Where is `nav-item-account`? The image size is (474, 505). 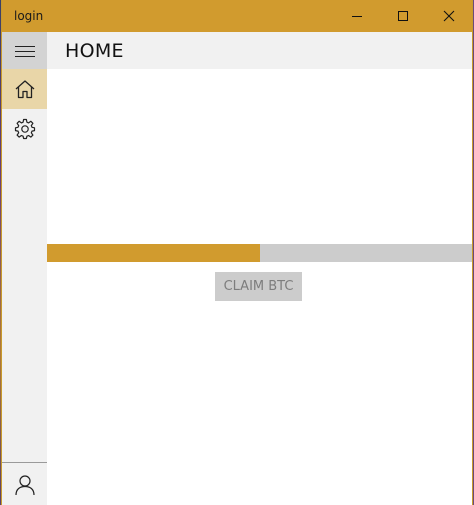
nav-item-account is located at coordinates (24, 484).